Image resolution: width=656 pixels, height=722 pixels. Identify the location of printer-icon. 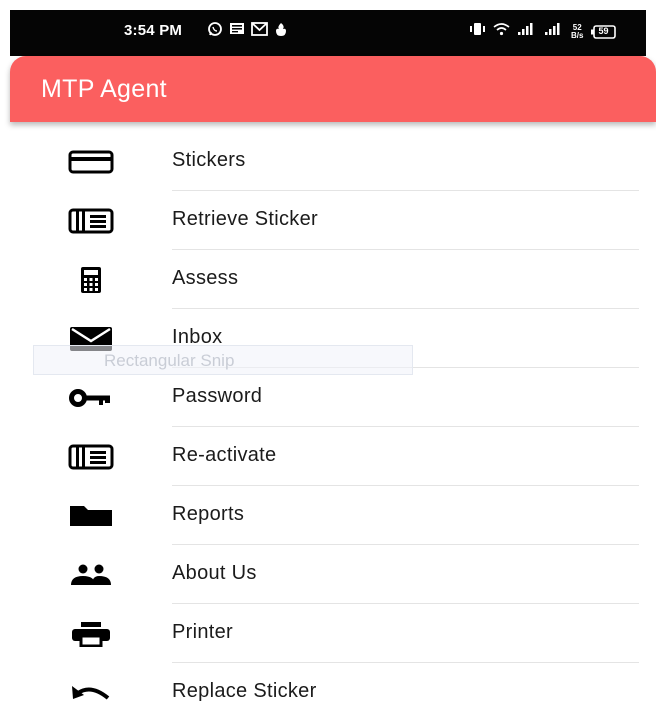
(91, 634).